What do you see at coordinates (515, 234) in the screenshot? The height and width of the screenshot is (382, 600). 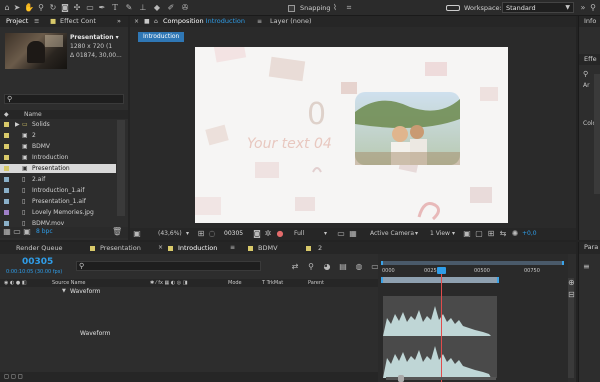 I see `exposure-icon: ✺` at bounding box center [515, 234].